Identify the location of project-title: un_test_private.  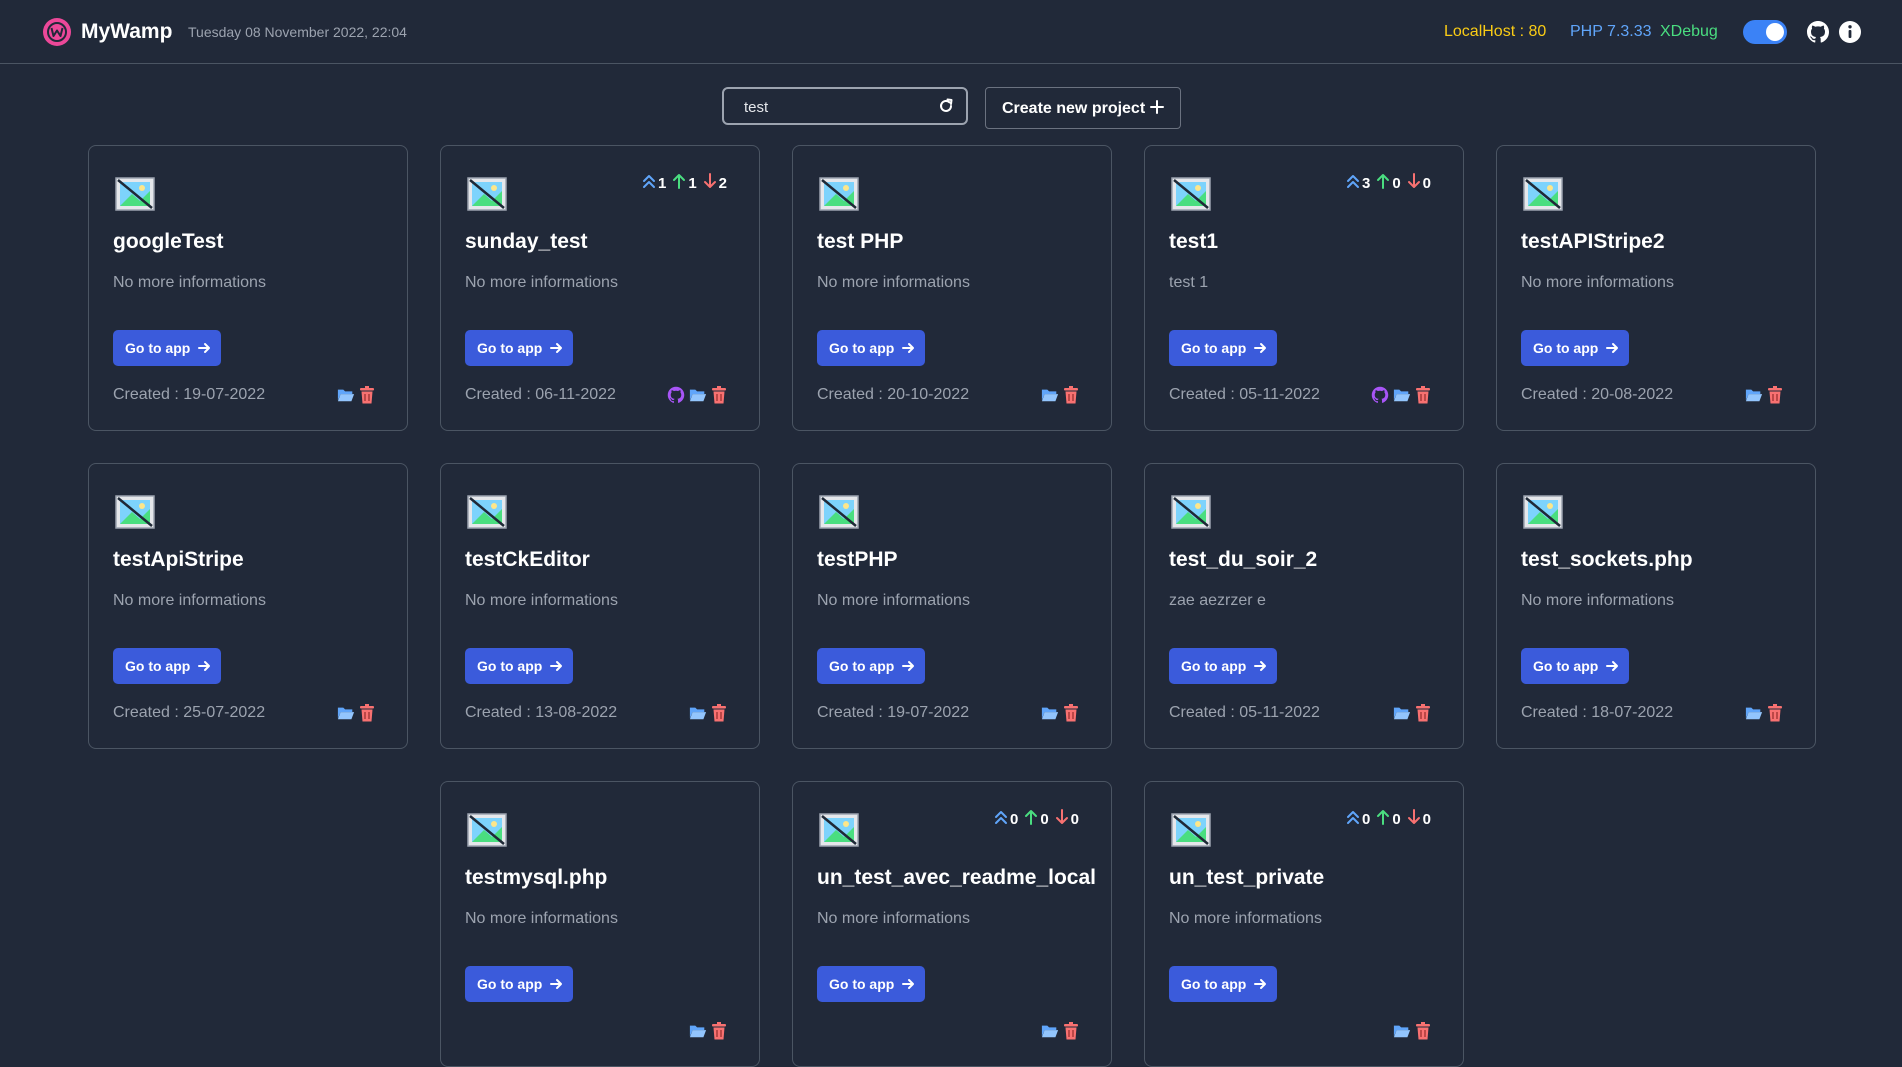
(1247, 877).